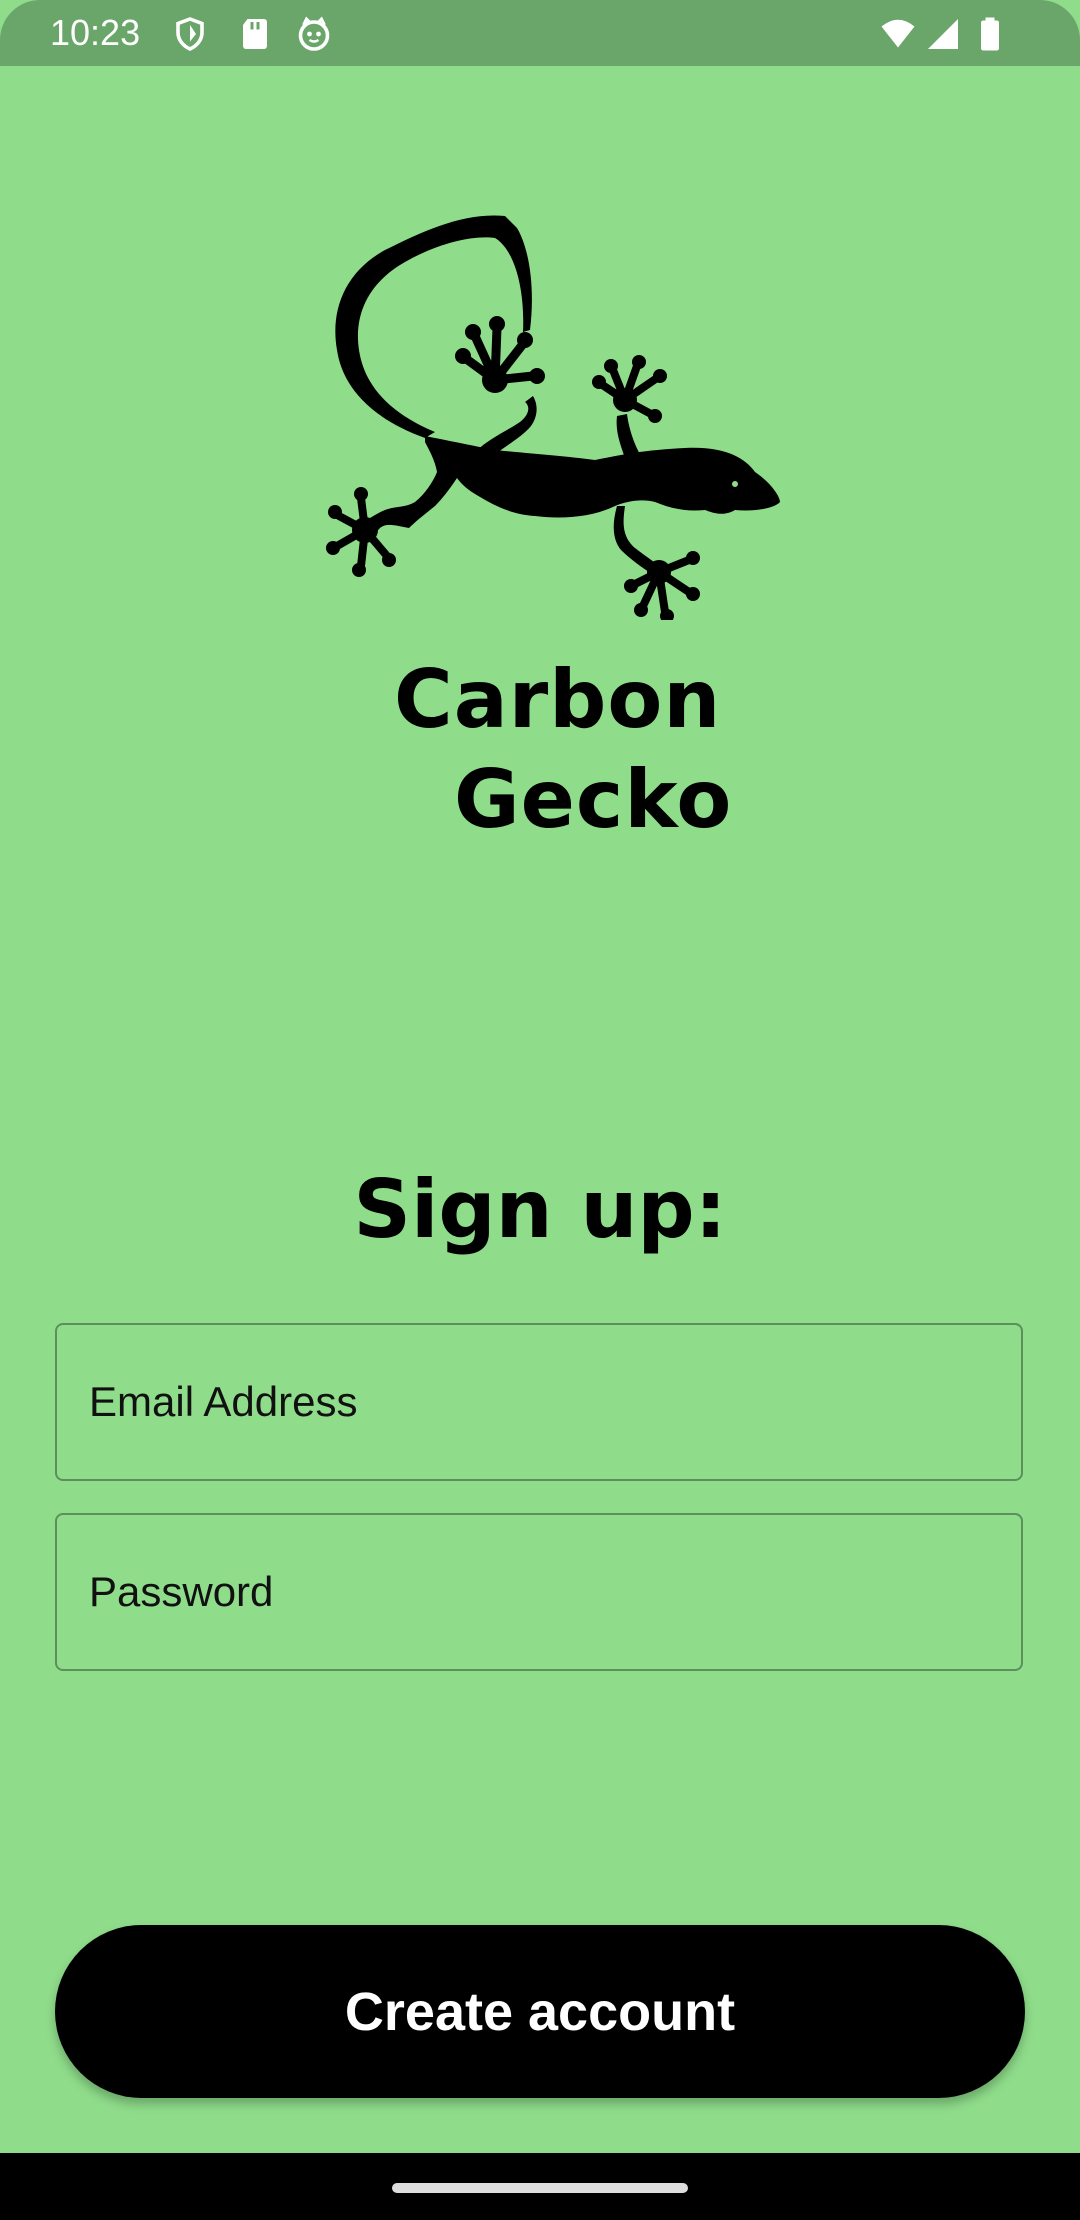 The image size is (1080, 2220). I want to click on app-title-line-2: Gecko, so click(593, 799).